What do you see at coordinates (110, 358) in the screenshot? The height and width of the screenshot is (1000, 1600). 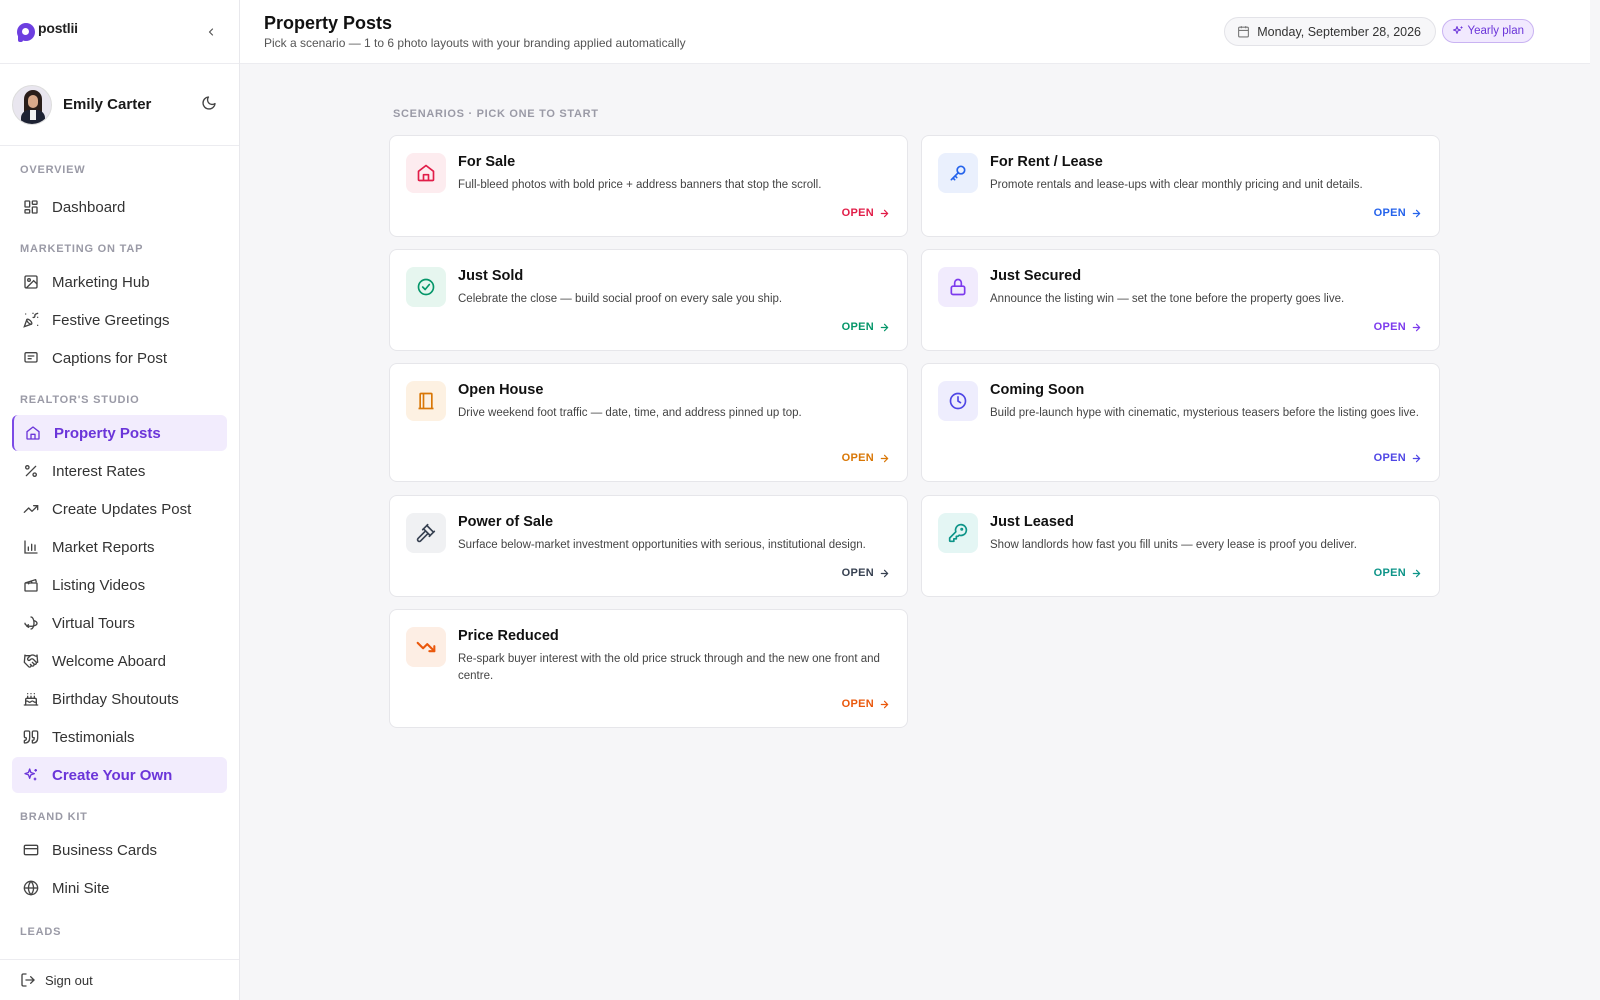 I see `sidebar-item-label: Captions for Post` at bounding box center [110, 358].